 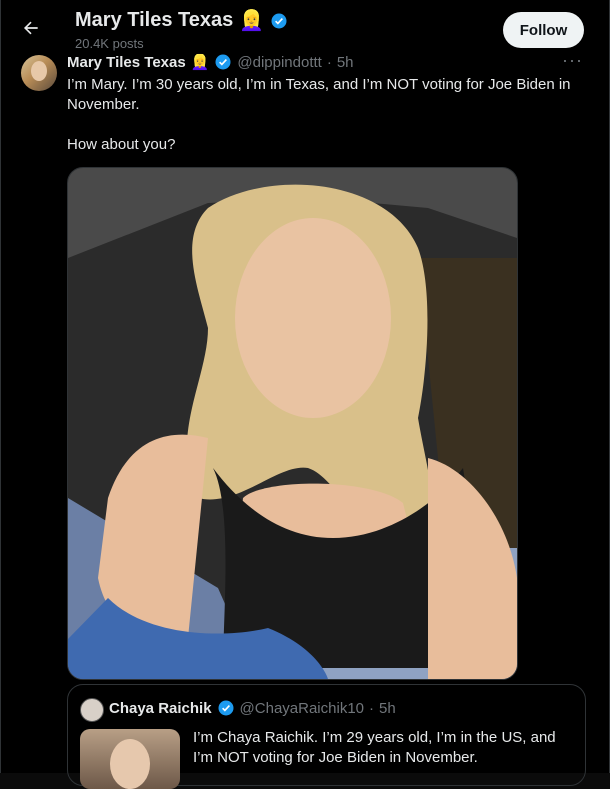 I want to click on follow-button: Follow, so click(x=543, y=30).